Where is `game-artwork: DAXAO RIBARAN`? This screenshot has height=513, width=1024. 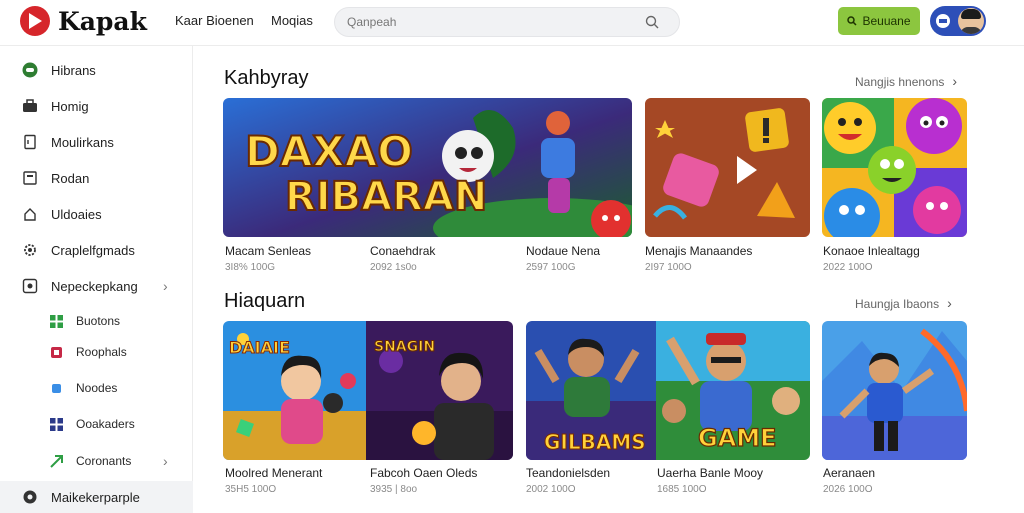
game-artwork: DAXAO RIBARAN is located at coordinates (427, 167).